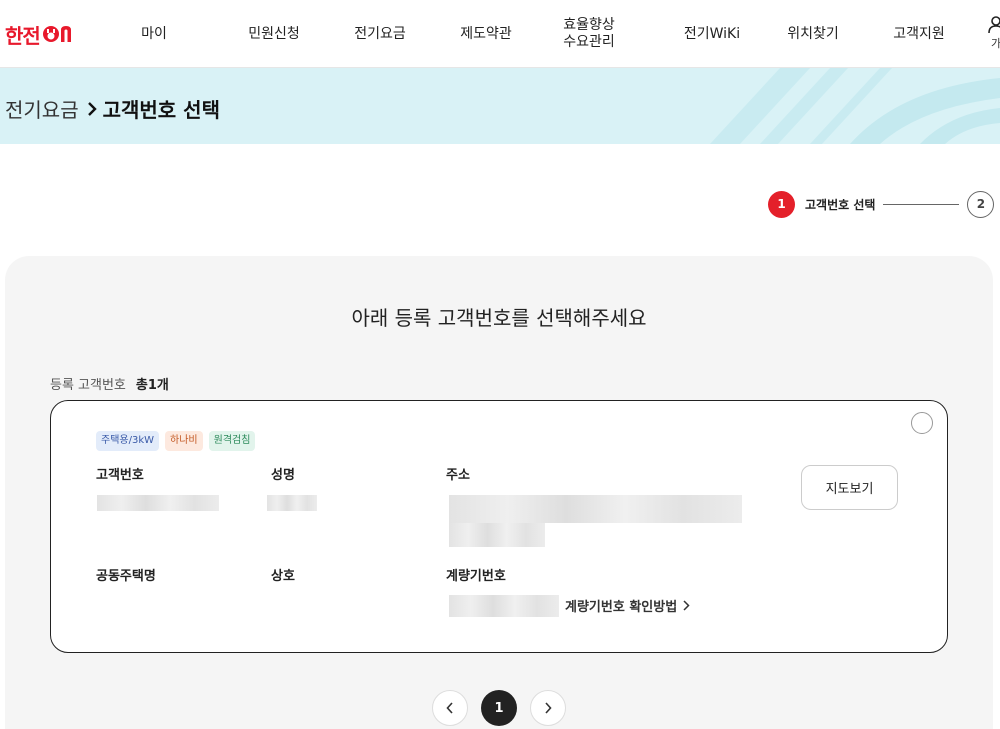  Describe the element at coordinates (497, 535) in the screenshot. I see `address-value-masked-line2` at that location.